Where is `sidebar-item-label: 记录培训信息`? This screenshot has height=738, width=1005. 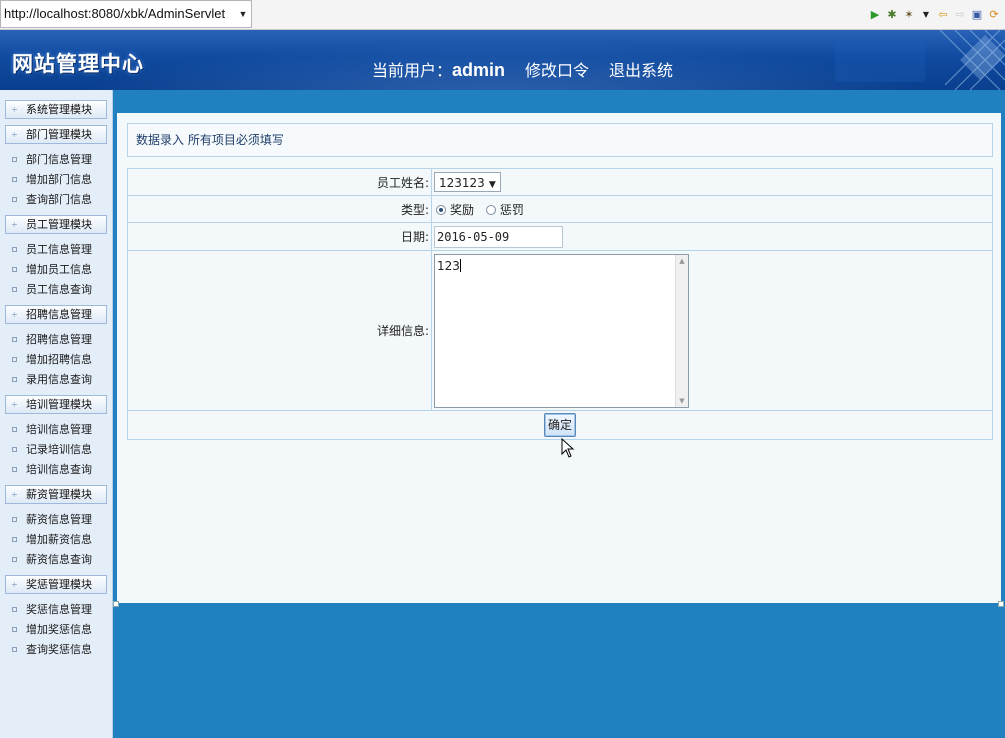
sidebar-item-label: 记录培训信息 is located at coordinates (59, 449).